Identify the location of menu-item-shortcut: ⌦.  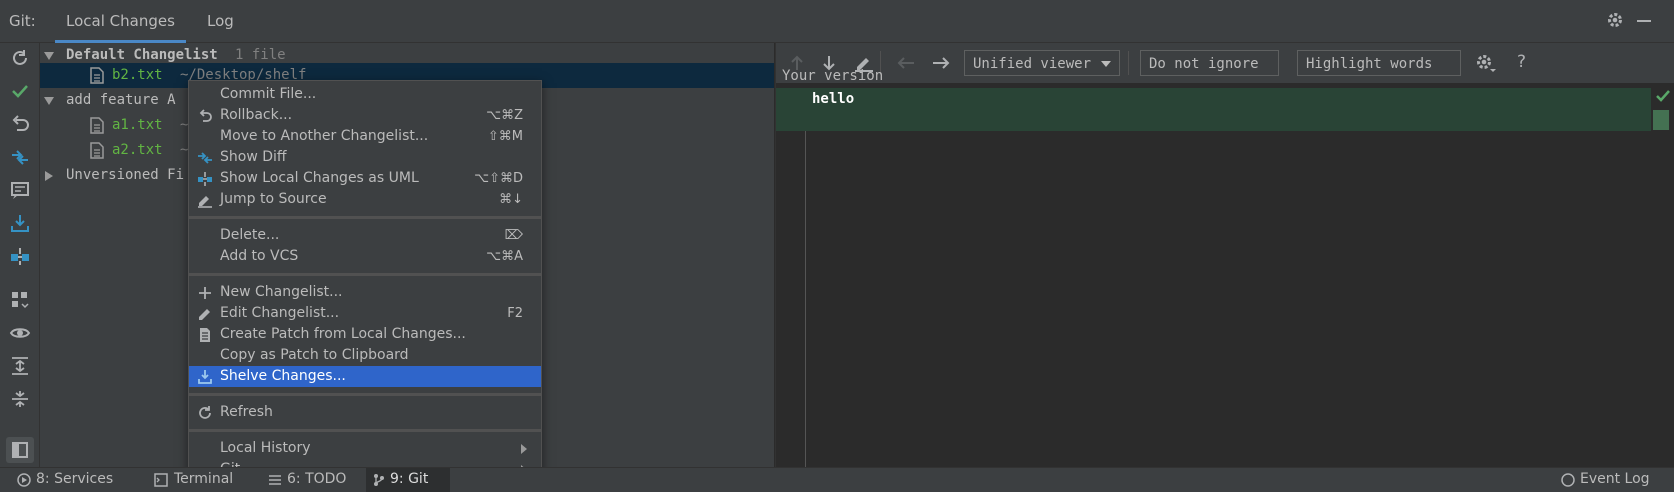
(513, 235).